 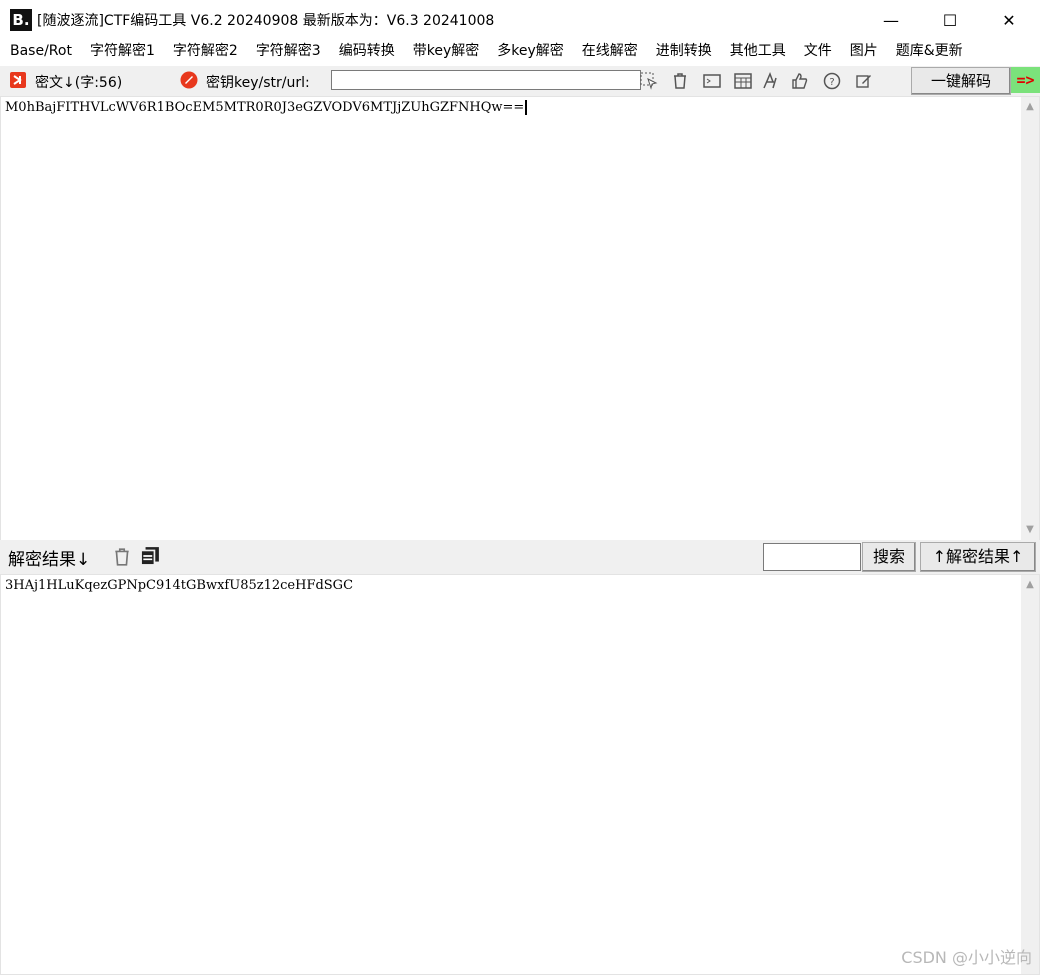 What do you see at coordinates (1030, 774) in the screenshot?
I see `result-scrollbar: ▲` at bounding box center [1030, 774].